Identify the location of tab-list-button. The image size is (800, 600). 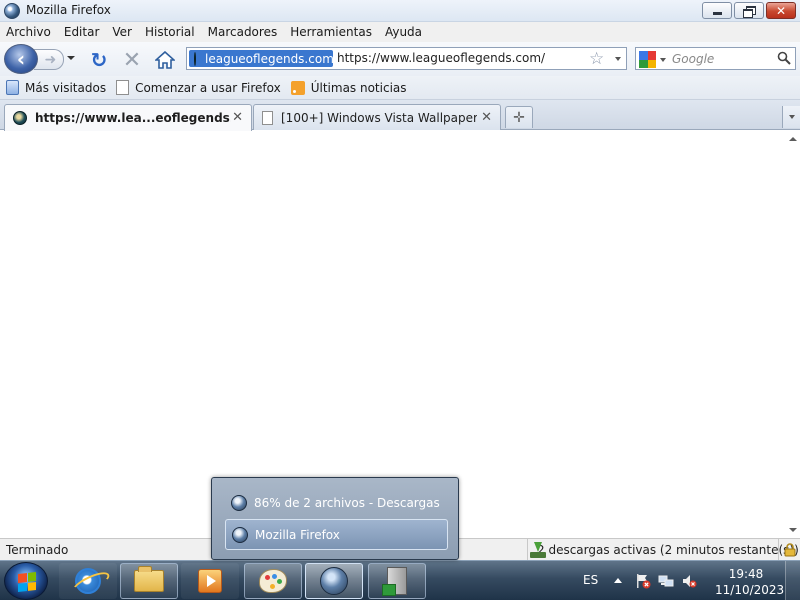
(791, 117).